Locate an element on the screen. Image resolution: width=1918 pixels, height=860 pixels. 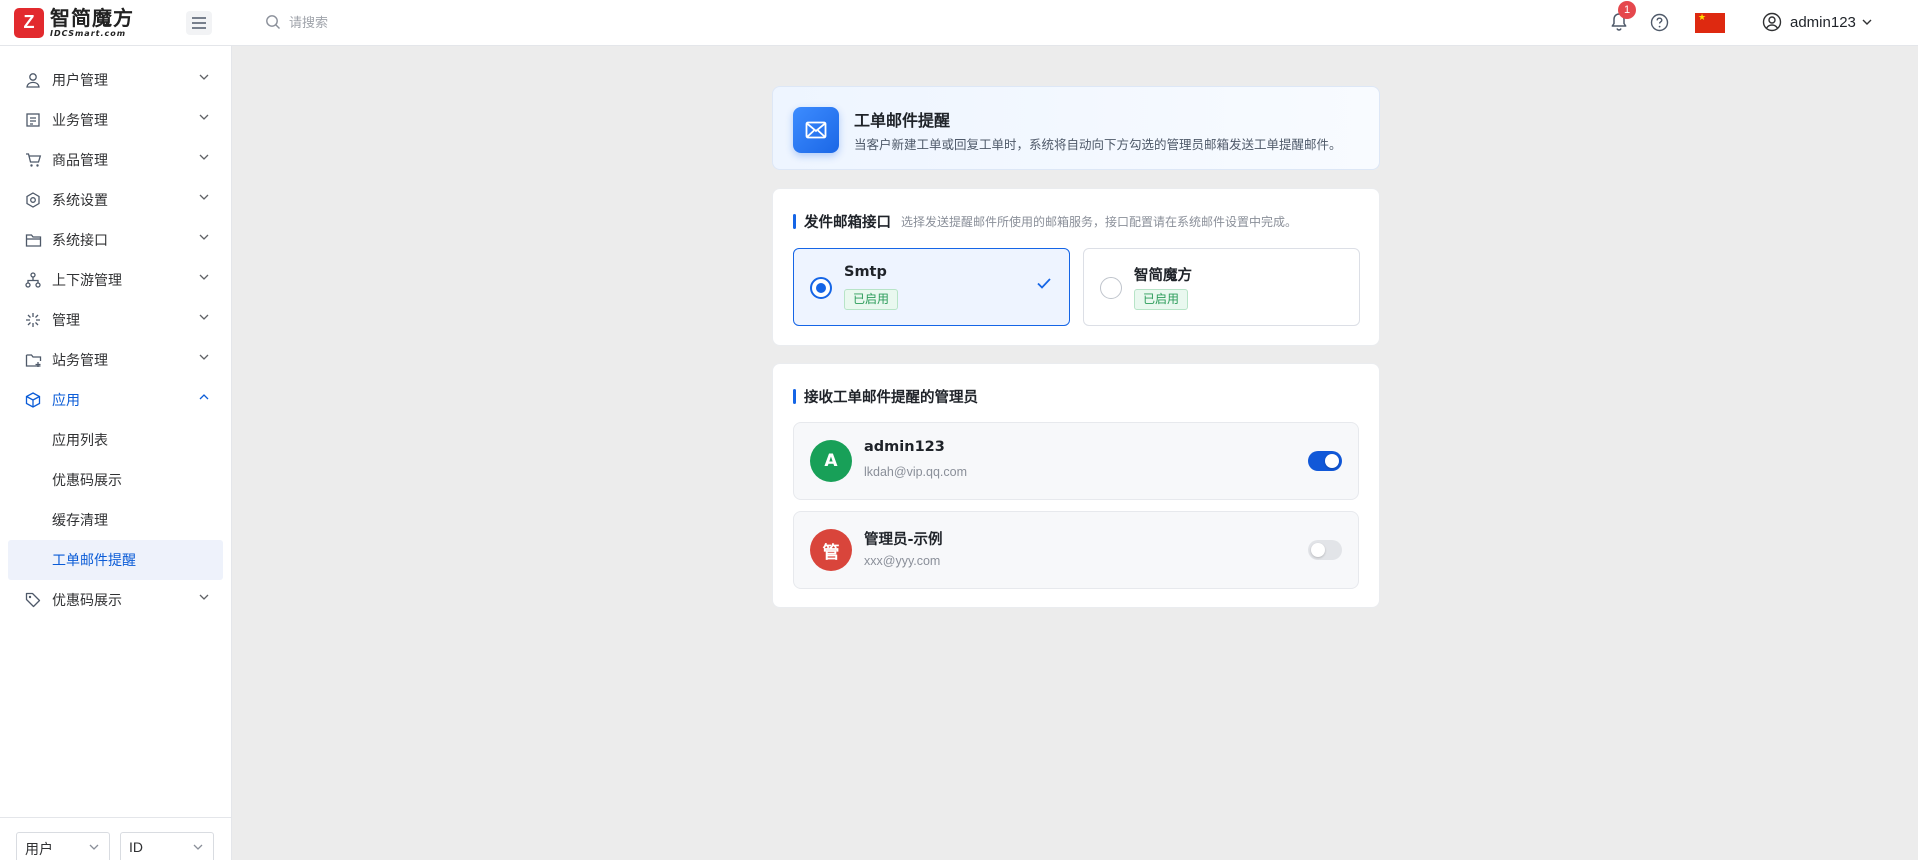
sidebar-subitem-cache-clear: 缓存清理 is located at coordinates (115, 520).